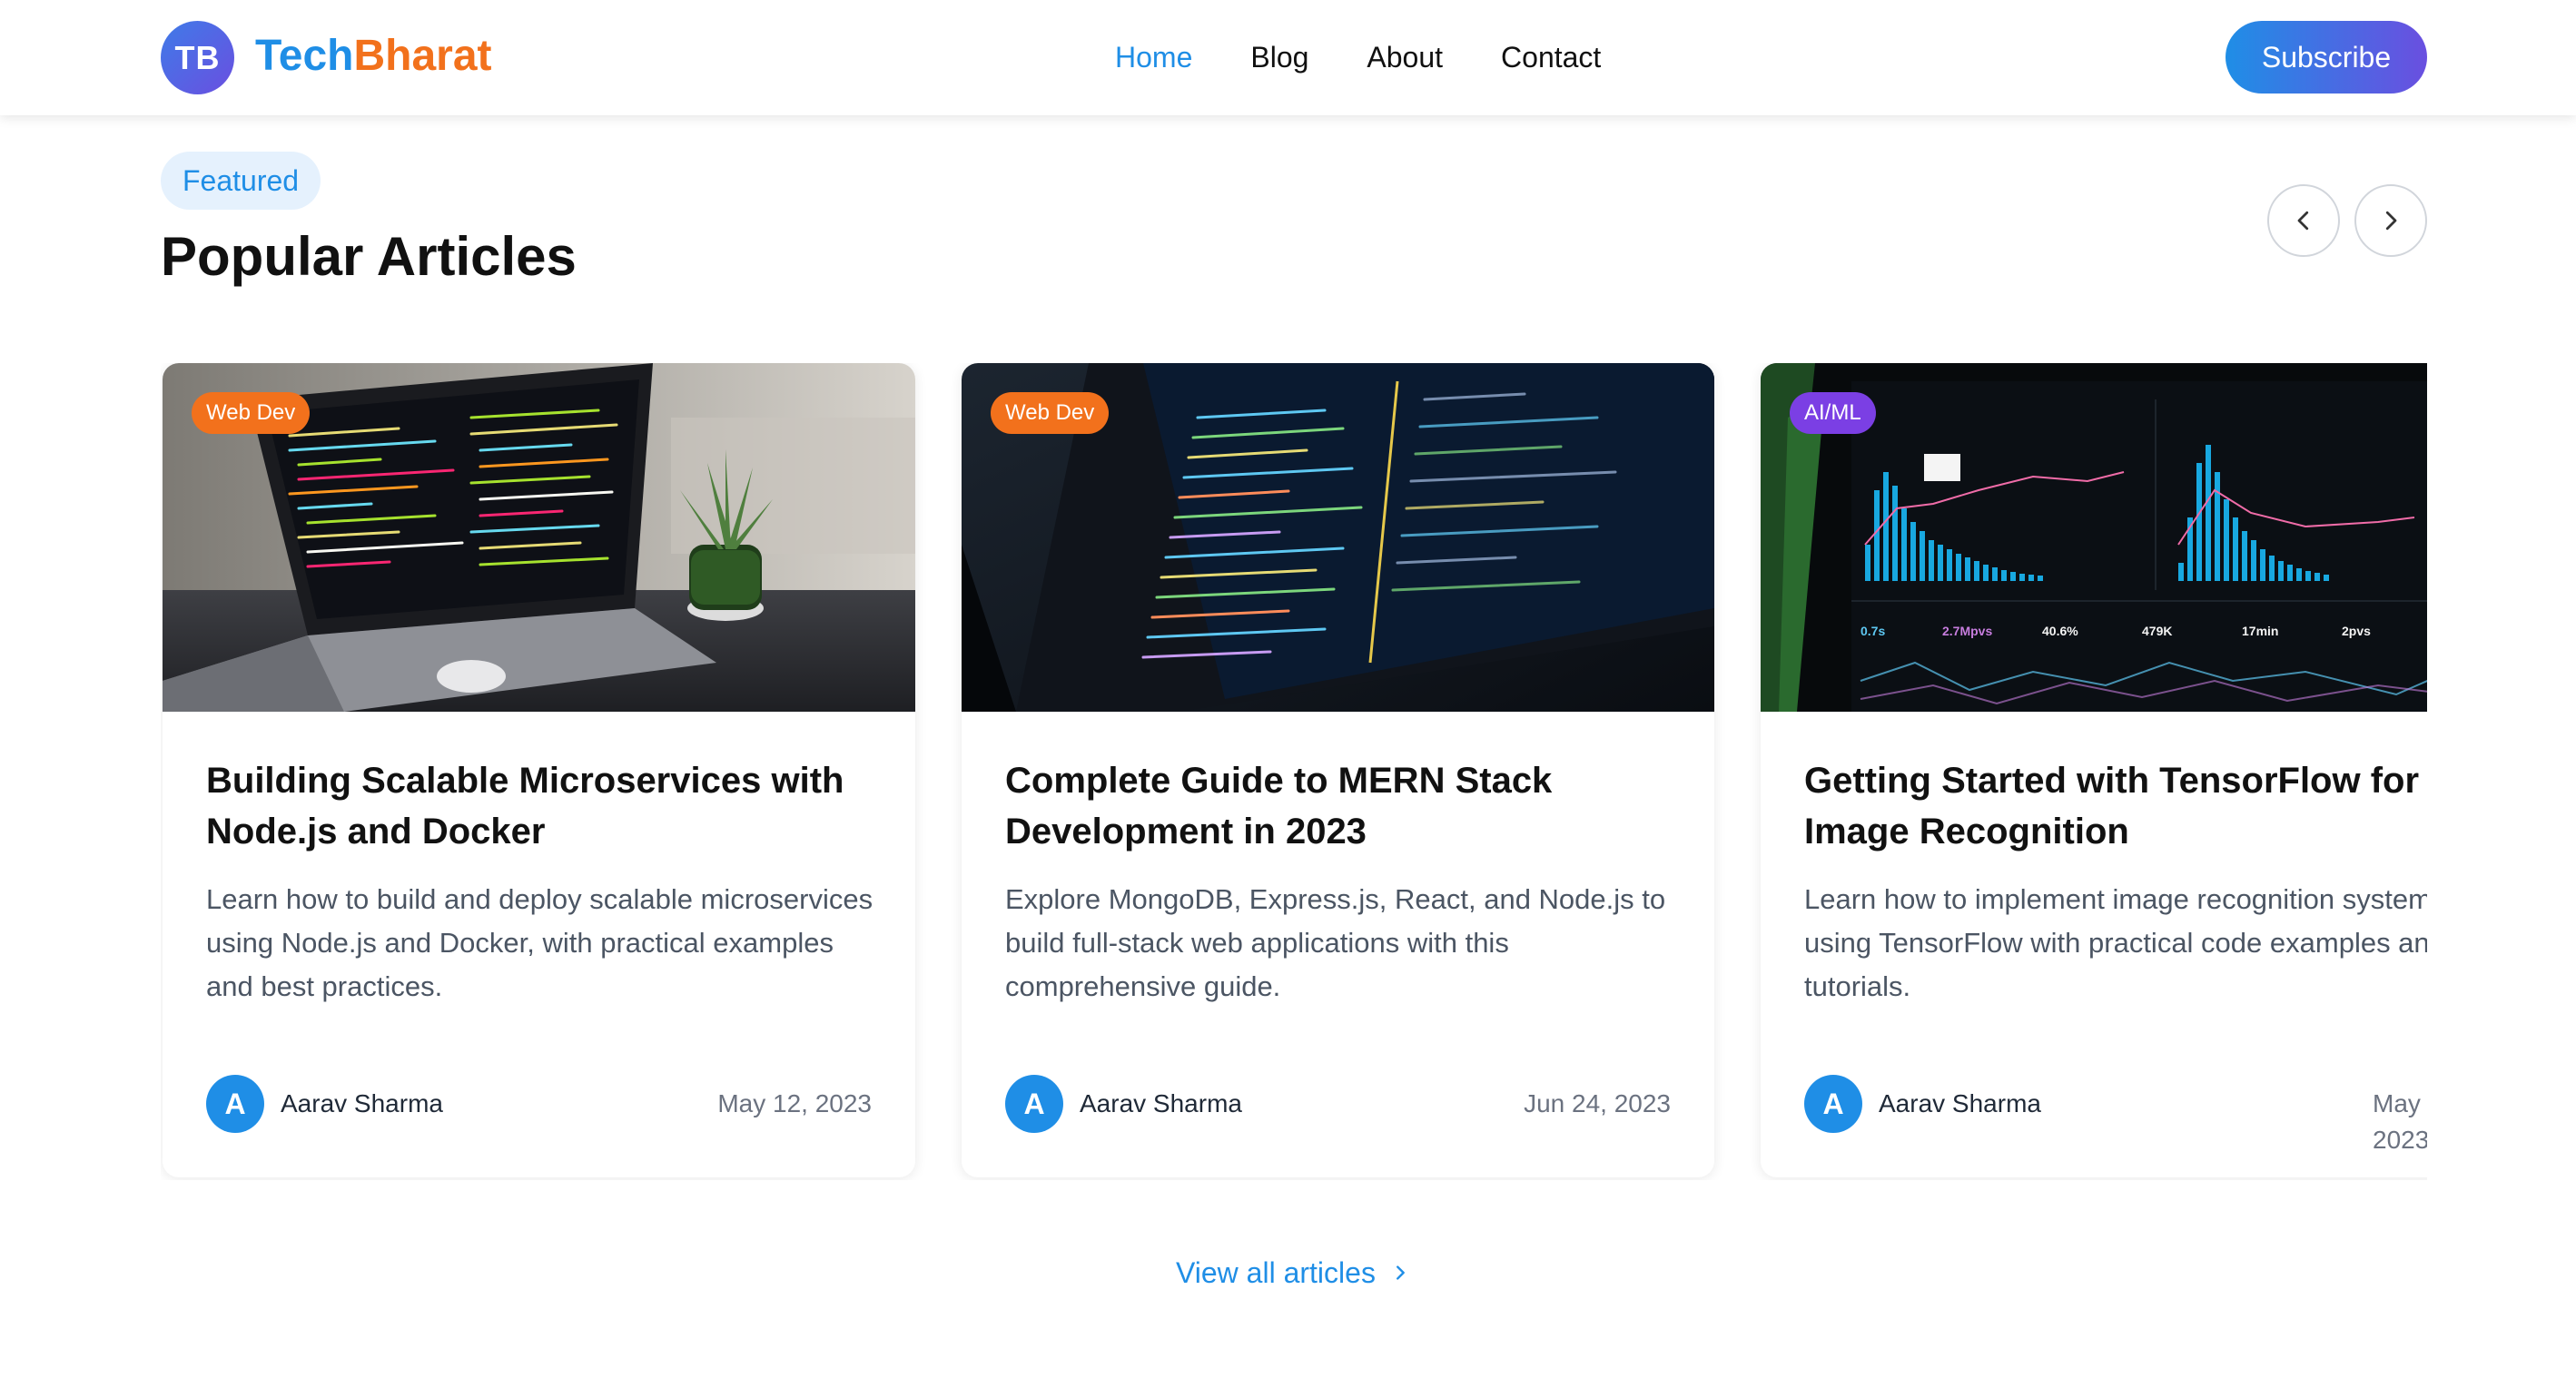 This screenshot has width=2576, height=1388. Describe the element at coordinates (1833, 413) in the screenshot. I see `category-tag: AI/ML` at that location.